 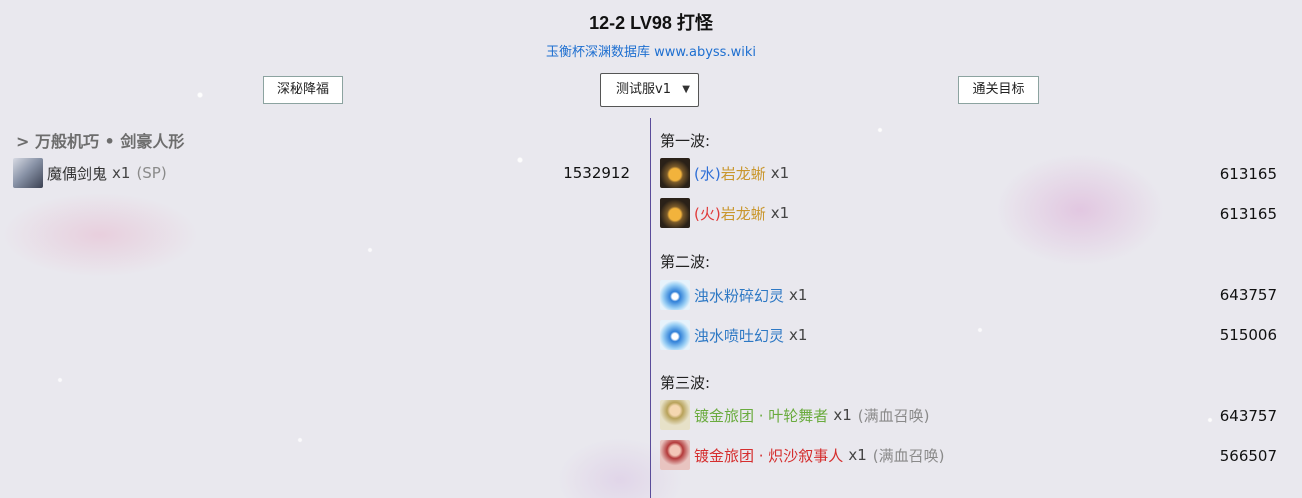 I want to click on enemy-row: 镀金旅团 · 叶轮舞者 x1 (满血召唤), so click(x=794, y=415).